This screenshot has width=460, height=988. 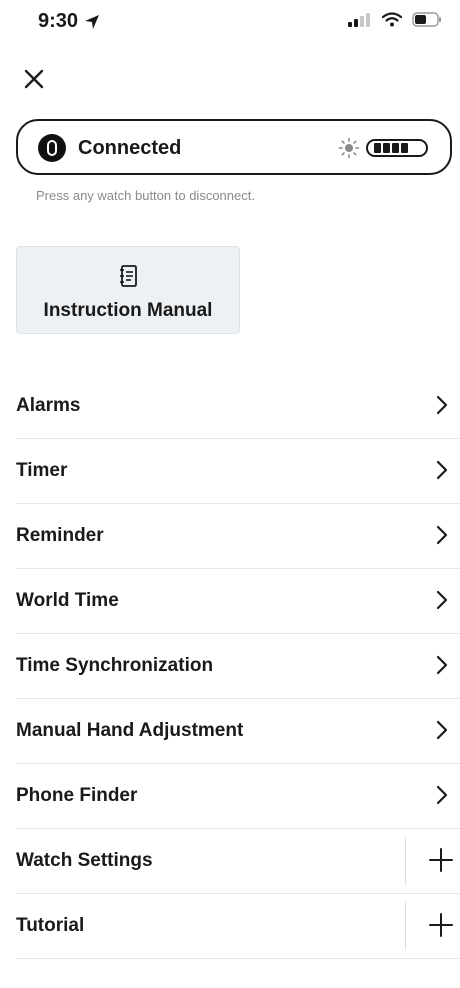 I want to click on status-time: 9:30, so click(x=69, y=21).